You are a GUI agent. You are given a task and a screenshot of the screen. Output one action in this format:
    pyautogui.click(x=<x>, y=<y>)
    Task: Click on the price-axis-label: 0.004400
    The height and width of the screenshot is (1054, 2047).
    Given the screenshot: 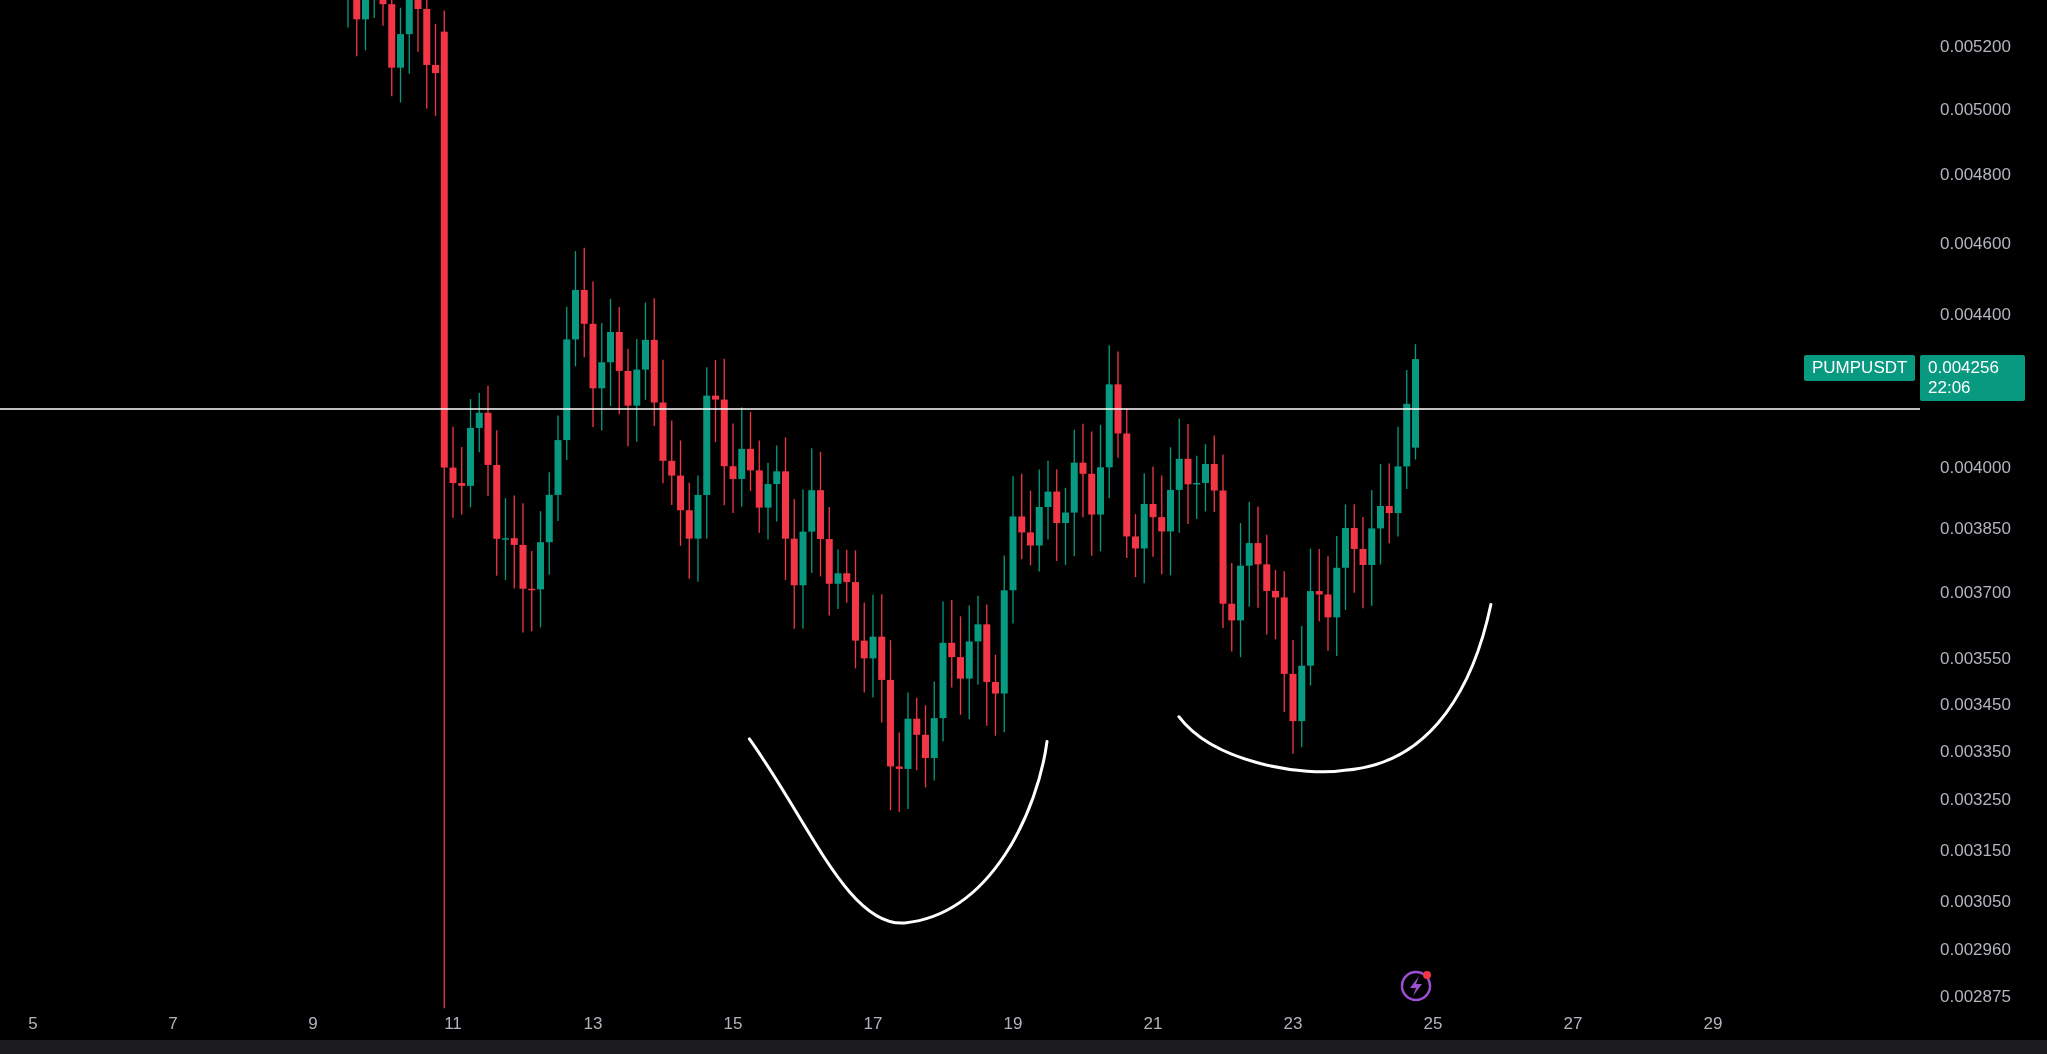 What is the action you would take?
    pyautogui.click(x=1975, y=314)
    